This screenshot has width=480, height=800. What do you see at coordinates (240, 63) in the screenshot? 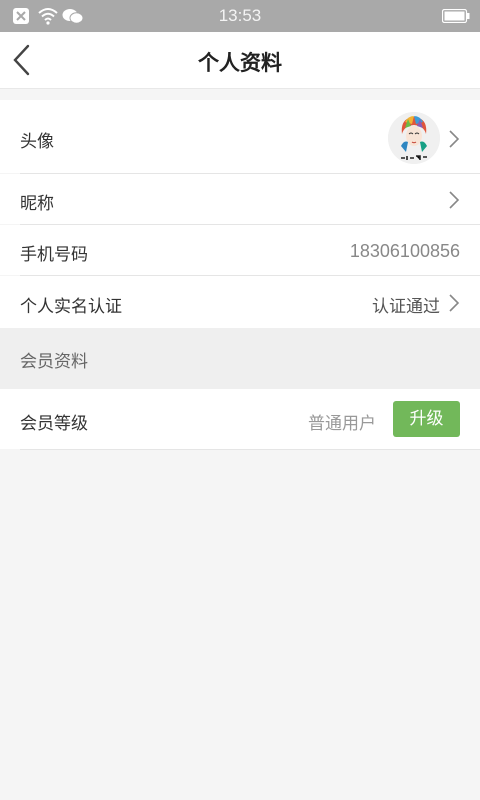
I see `page-title: 个人资料` at bounding box center [240, 63].